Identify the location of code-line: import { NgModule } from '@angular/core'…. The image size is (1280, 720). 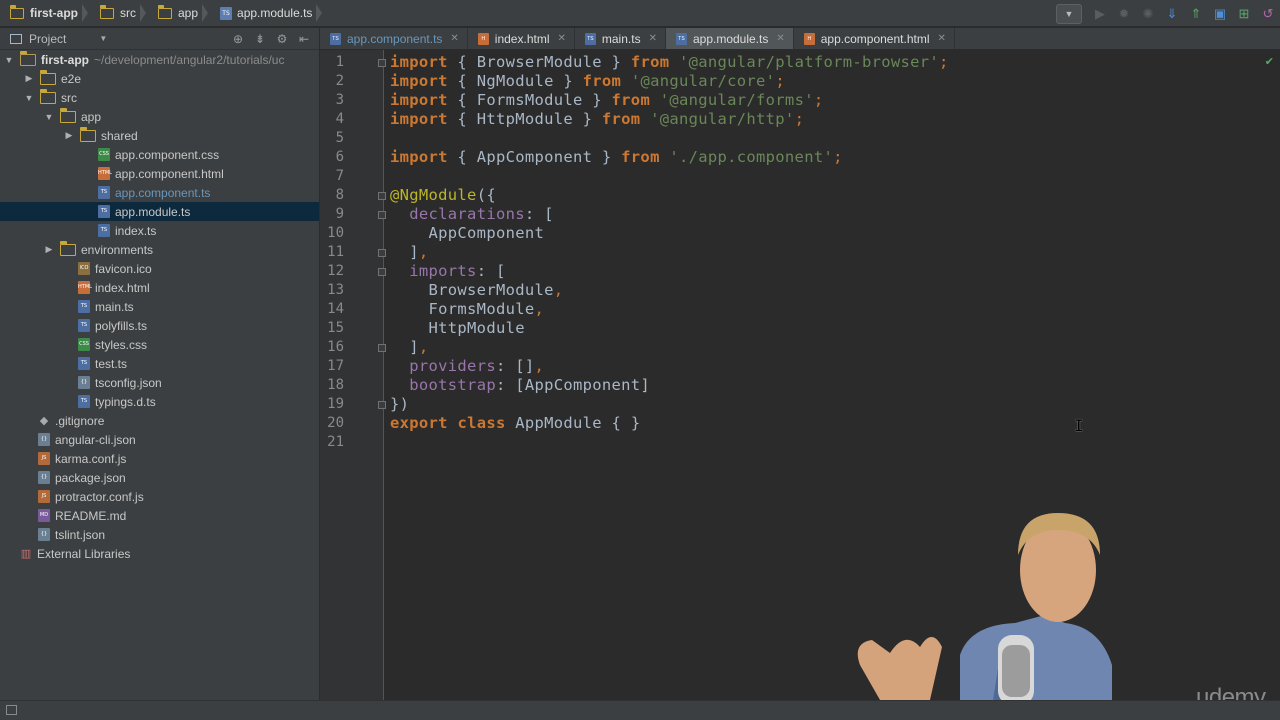
(587, 81).